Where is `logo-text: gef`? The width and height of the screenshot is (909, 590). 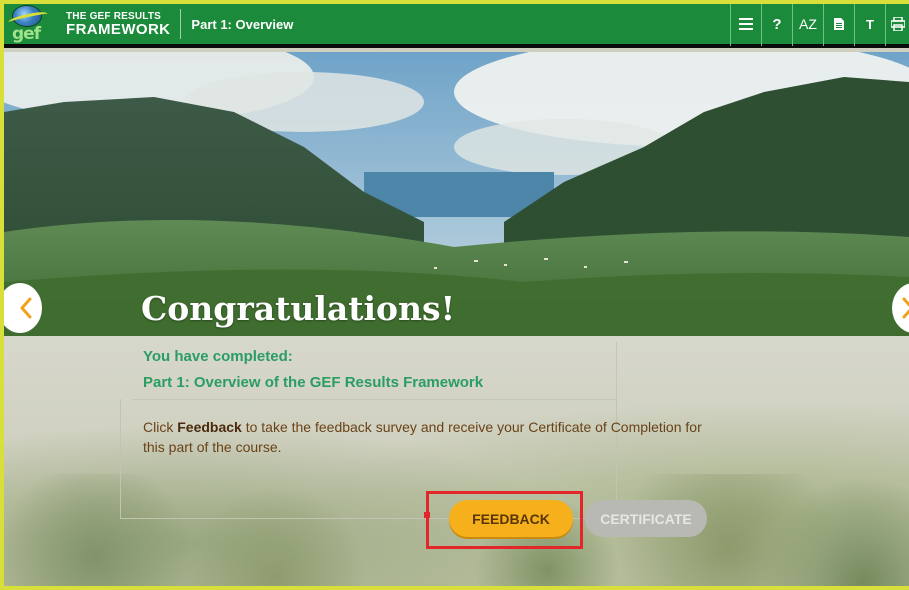
logo-text: gef is located at coordinates (26, 34).